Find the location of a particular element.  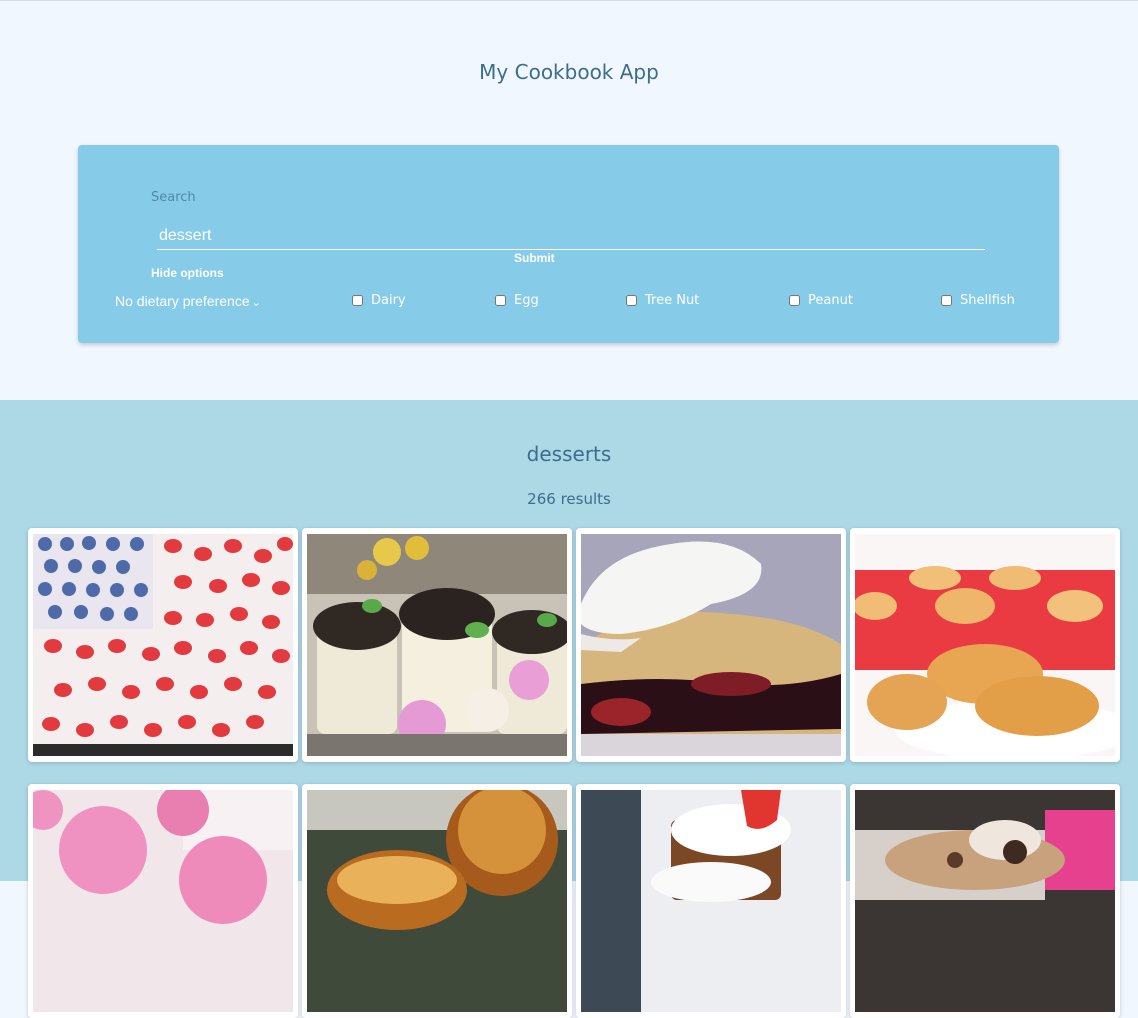

app-title: My Cookbook App is located at coordinates (569, 72).